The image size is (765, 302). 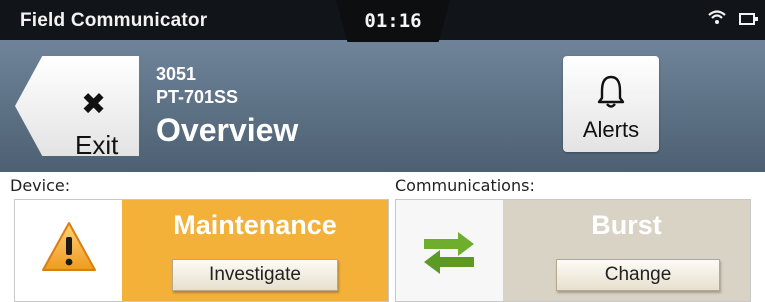 I want to click on battery-icon, so click(x=748, y=19).